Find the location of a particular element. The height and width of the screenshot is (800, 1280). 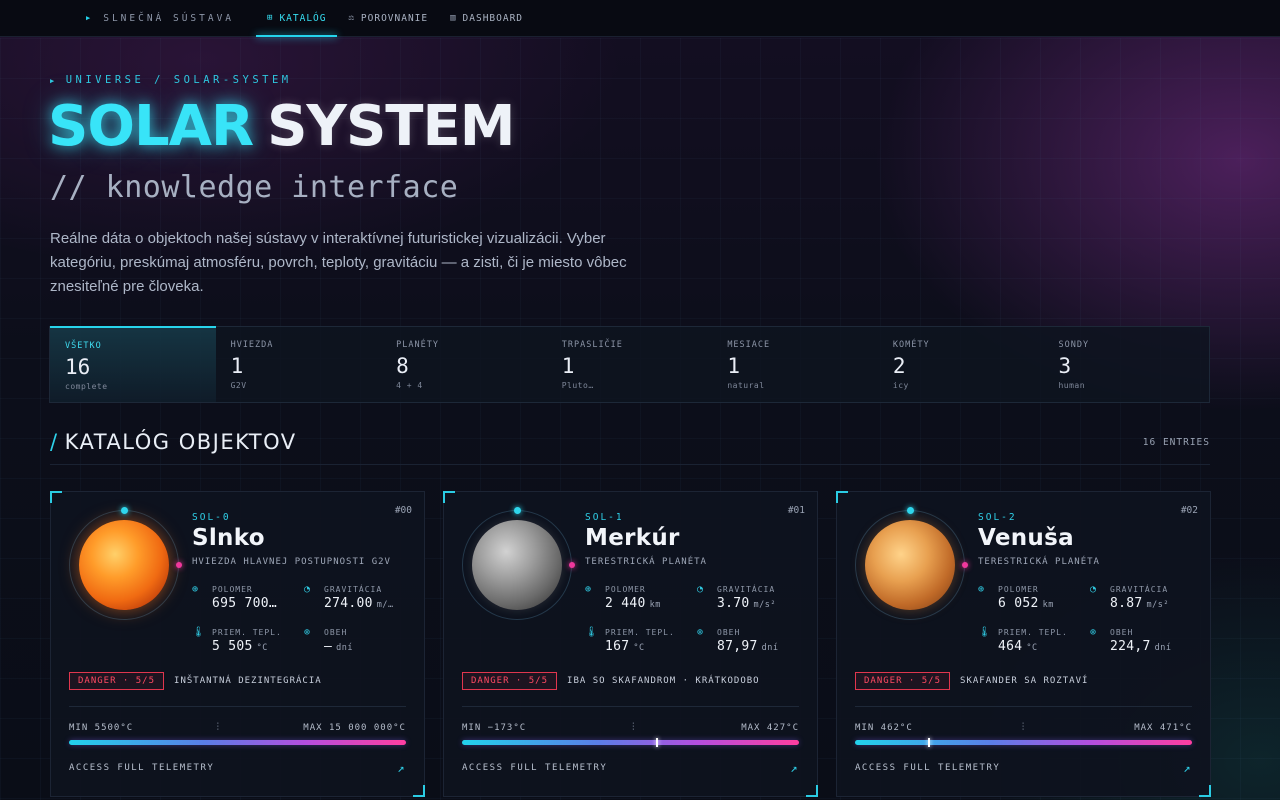

filter-label: KOMÉTY is located at coordinates (911, 345).